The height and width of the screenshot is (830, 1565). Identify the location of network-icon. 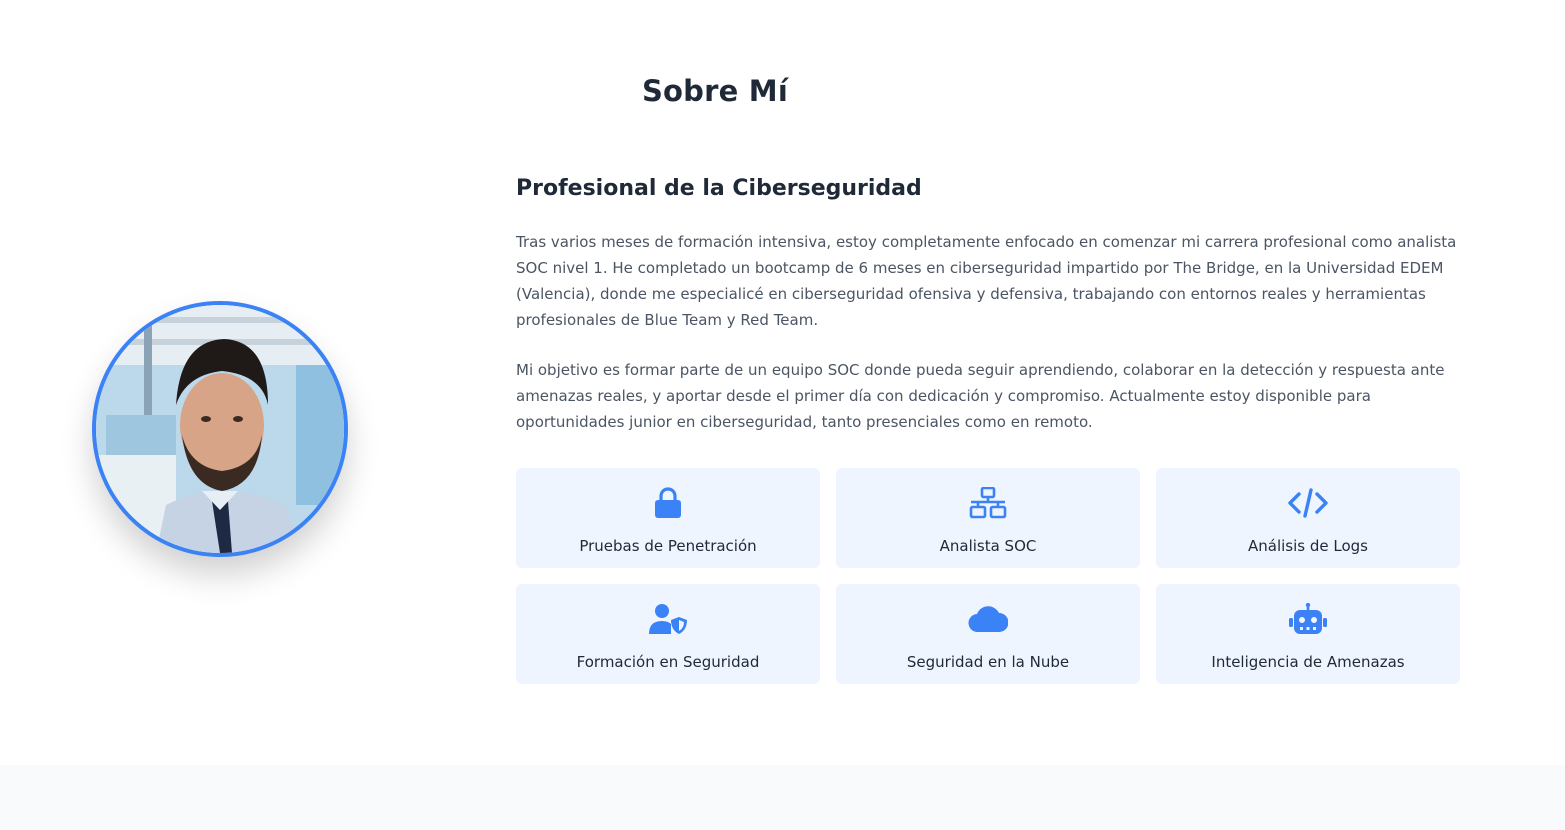
(988, 503).